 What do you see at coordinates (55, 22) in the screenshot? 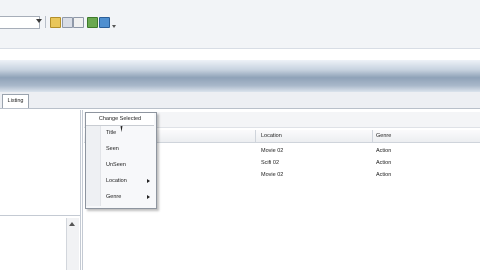
I see `folder-icon` at bounding box center [55, 22].